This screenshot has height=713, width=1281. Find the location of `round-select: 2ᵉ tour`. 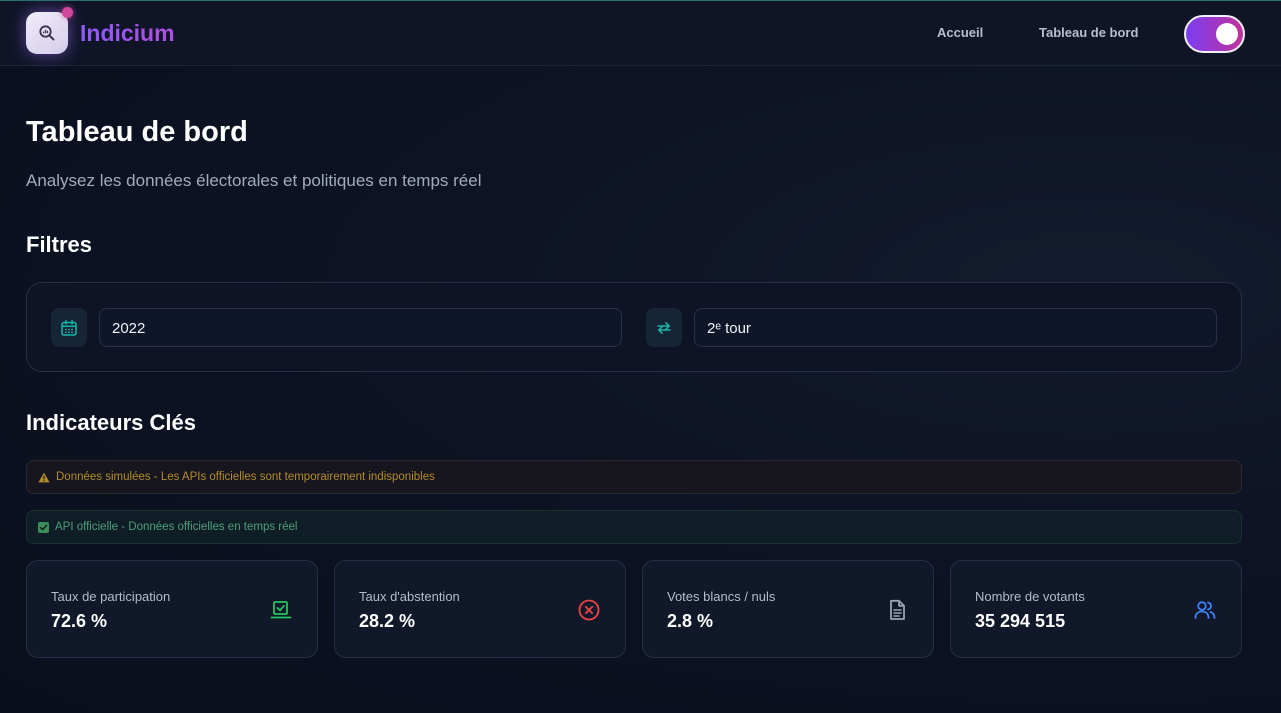

round-select: 2ᵉ tour is located at coordinates (955, 327).